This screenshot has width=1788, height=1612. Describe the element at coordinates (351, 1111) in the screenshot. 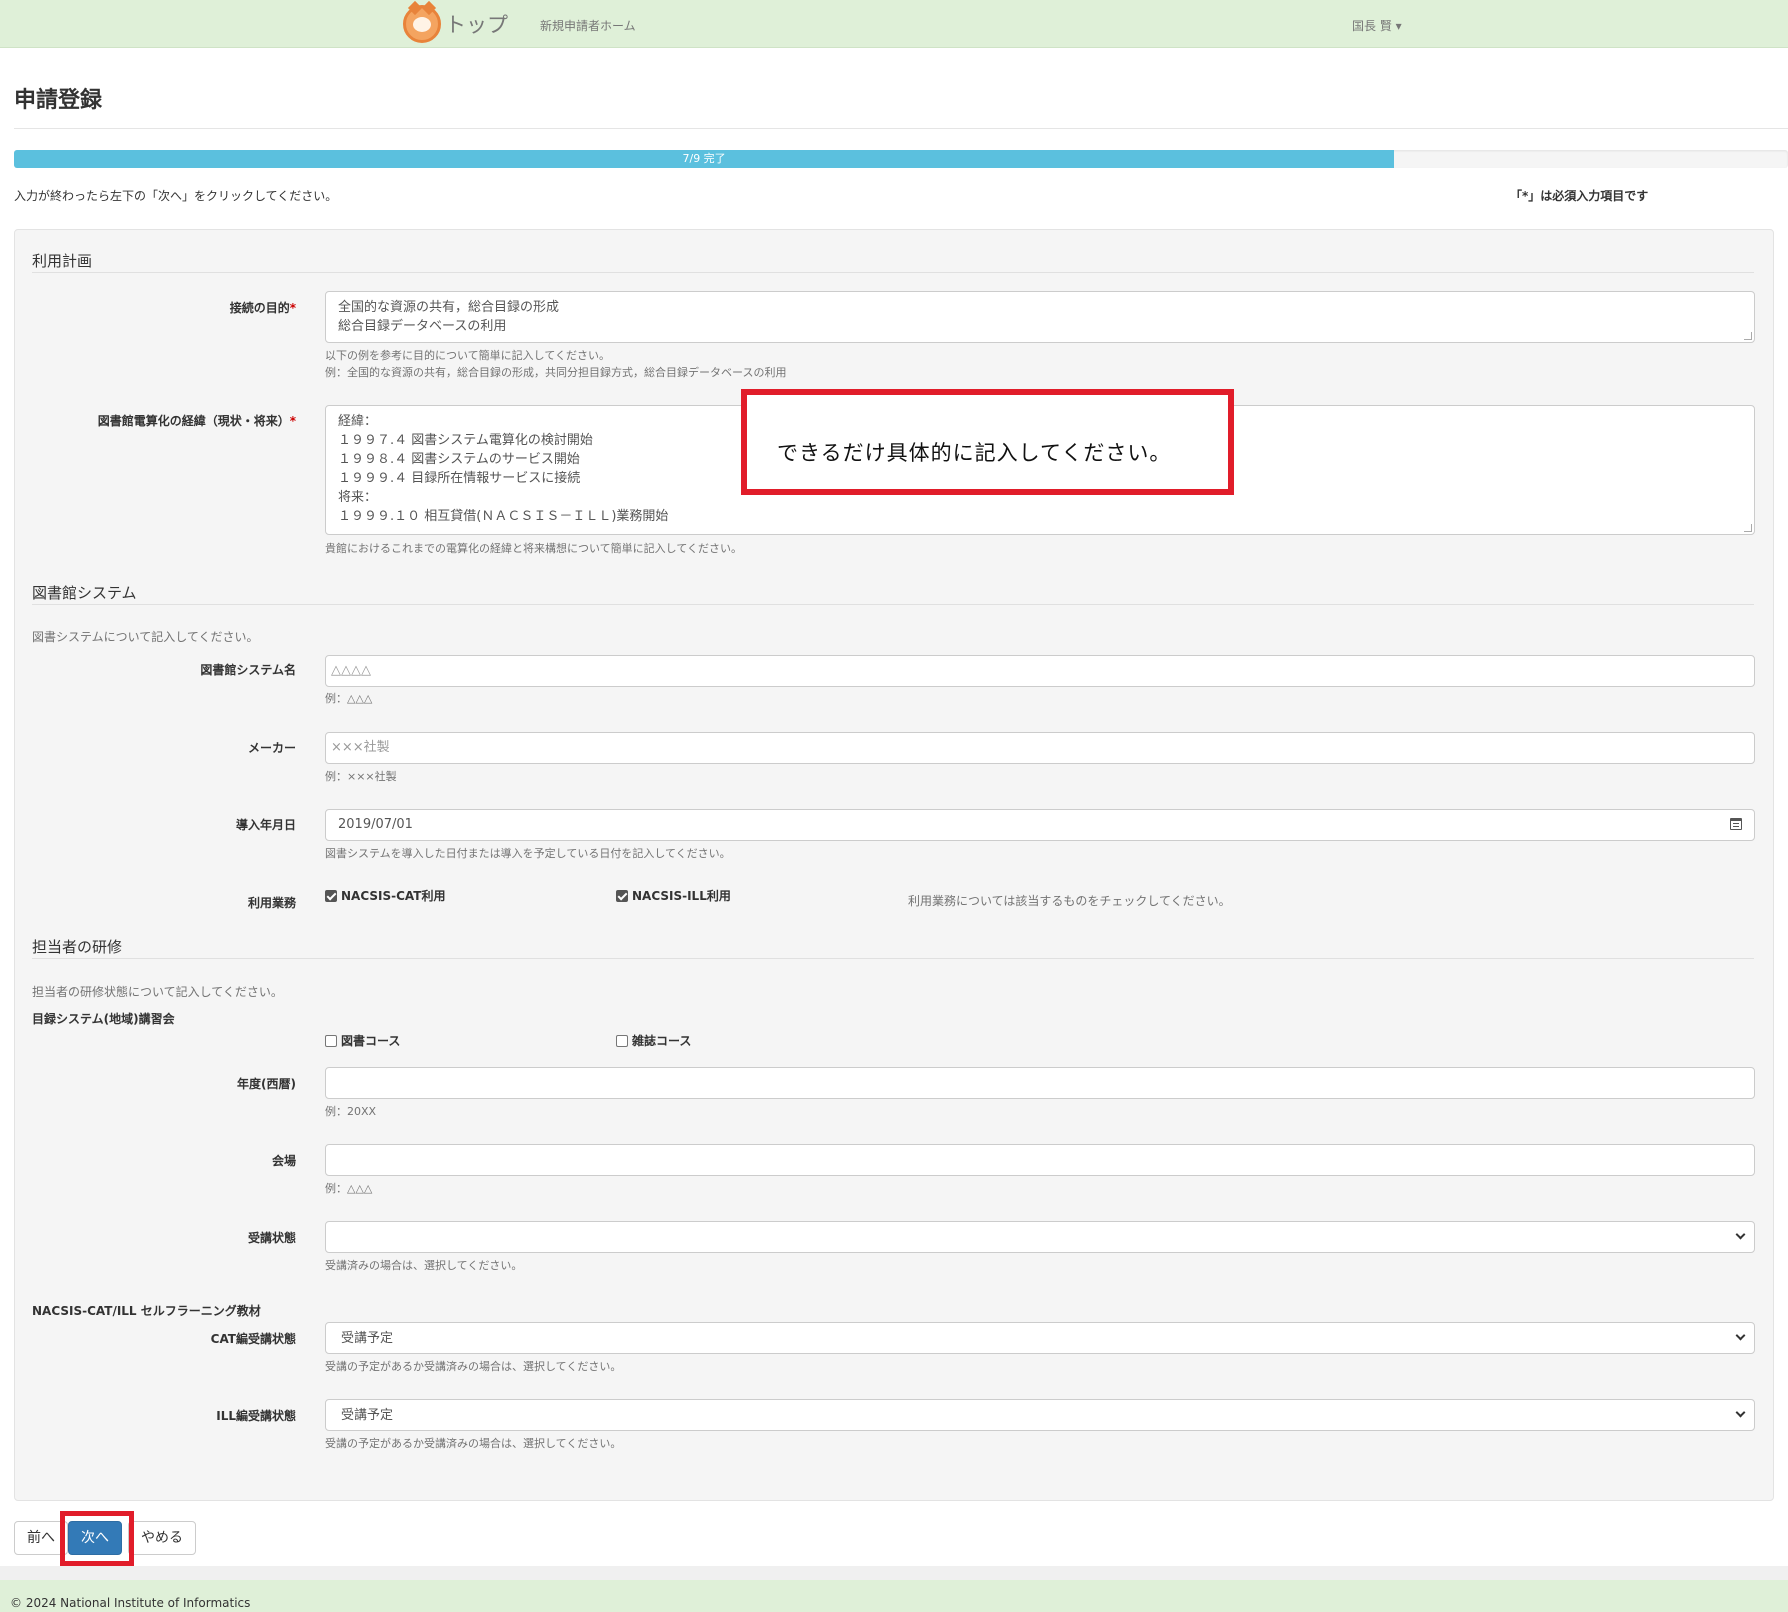

I see `year-help: 例：20XX` at that location.